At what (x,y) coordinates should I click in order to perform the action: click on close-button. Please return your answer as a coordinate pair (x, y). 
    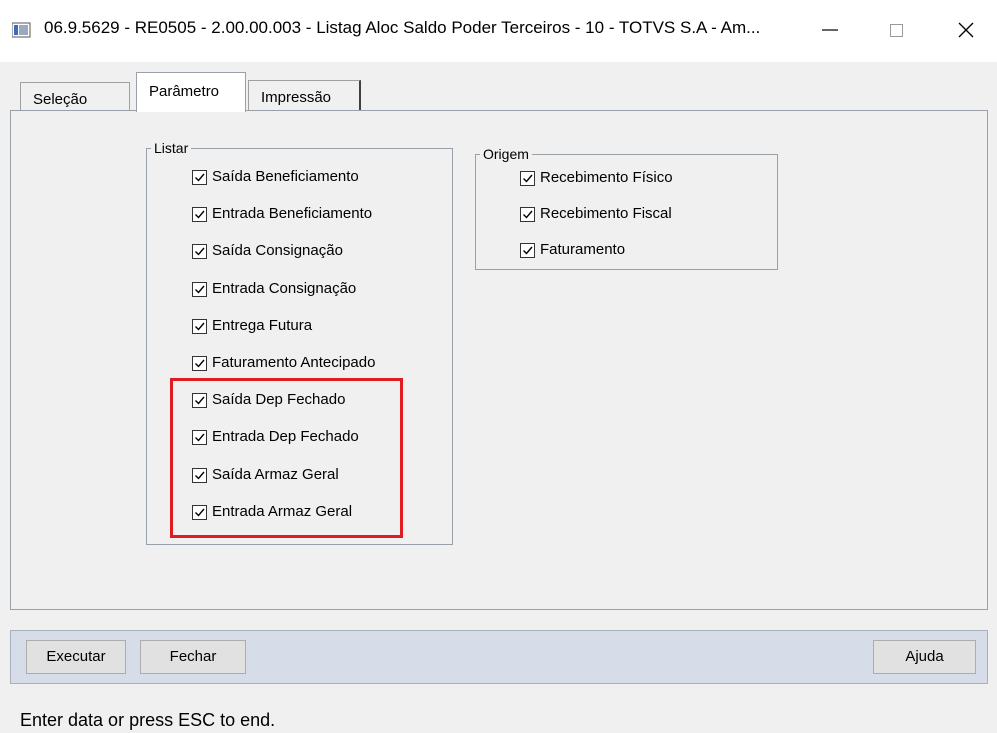
    Looking at the image, I should click on (965, 30).